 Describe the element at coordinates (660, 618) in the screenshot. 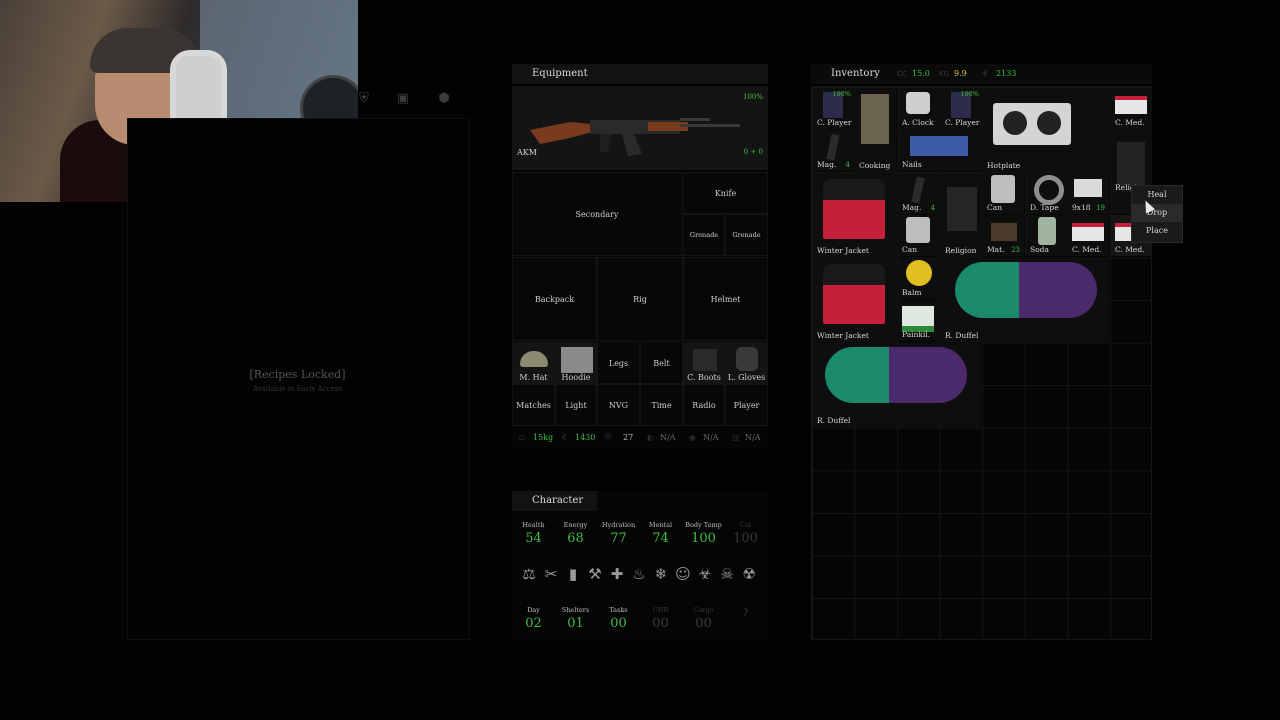

I see `progress-chr: CHR 00` at that location.